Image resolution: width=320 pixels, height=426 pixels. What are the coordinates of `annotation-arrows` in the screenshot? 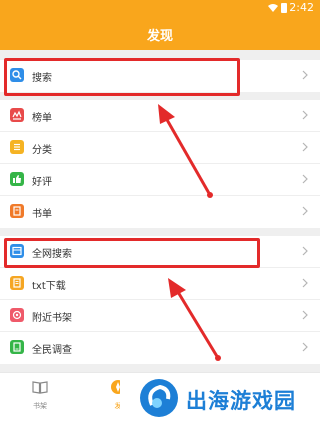 It's located at (189, 232).